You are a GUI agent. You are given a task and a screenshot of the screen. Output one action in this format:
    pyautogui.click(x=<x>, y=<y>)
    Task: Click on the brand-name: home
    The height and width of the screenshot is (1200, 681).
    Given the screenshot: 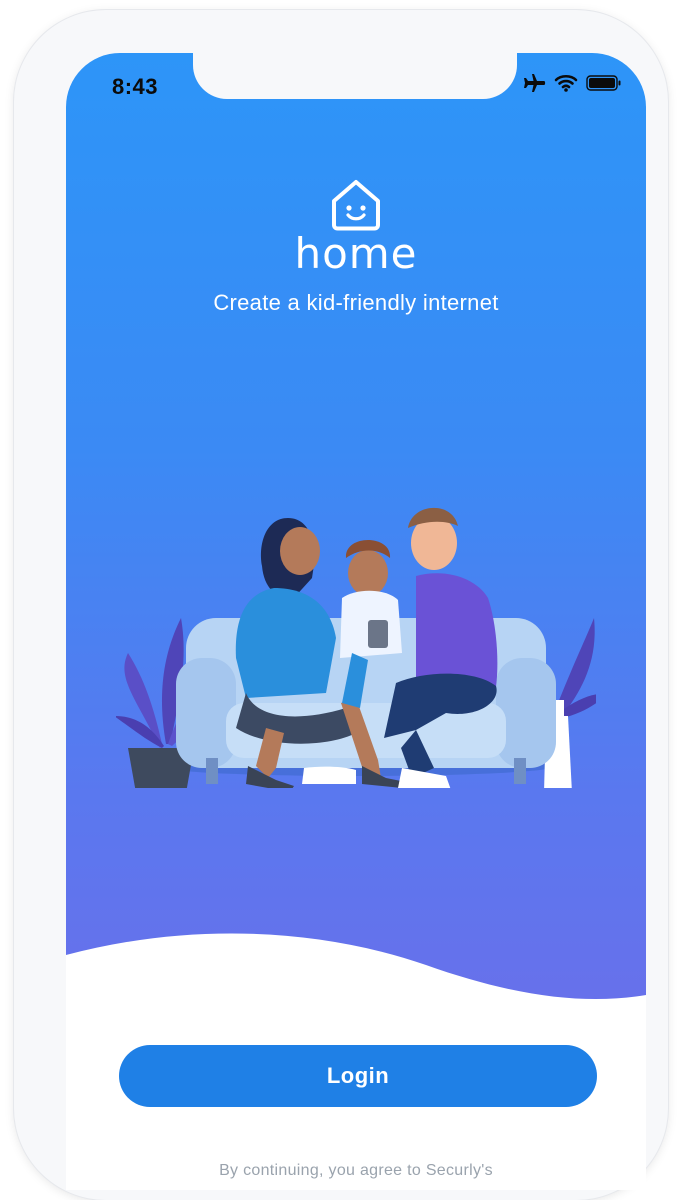 What is the action you would take?
    pyautogui.click(x=356, y=253)
    